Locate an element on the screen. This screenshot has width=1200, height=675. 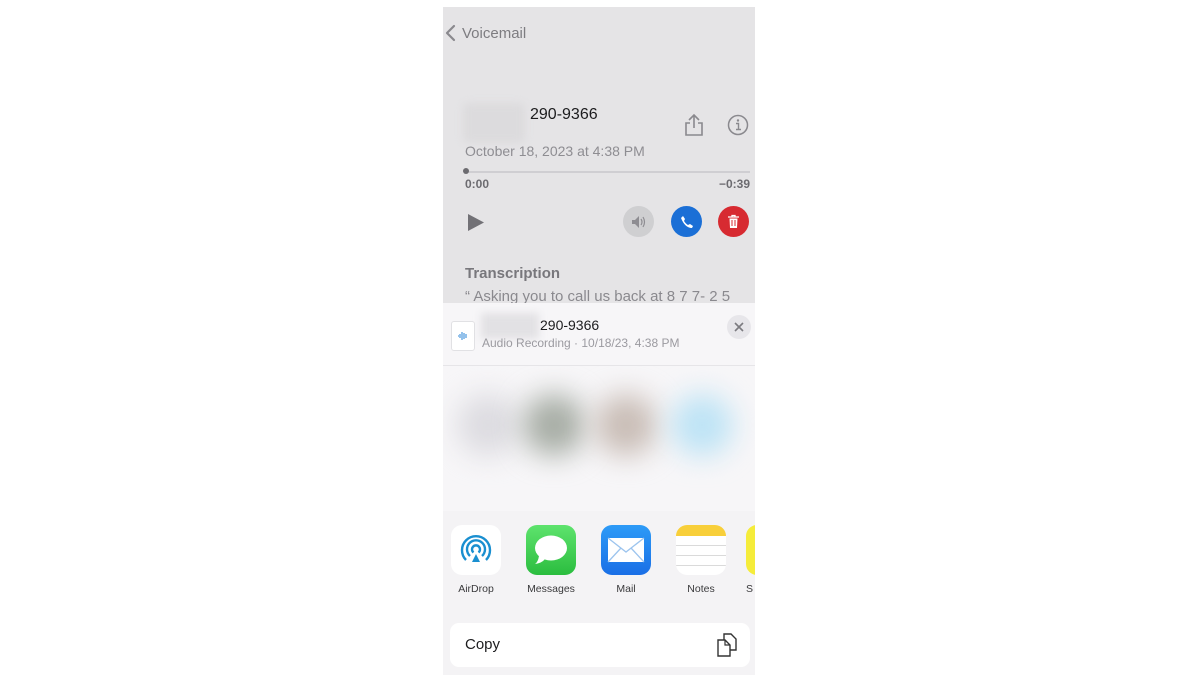
close-icon is located at coordinates (739, 327).